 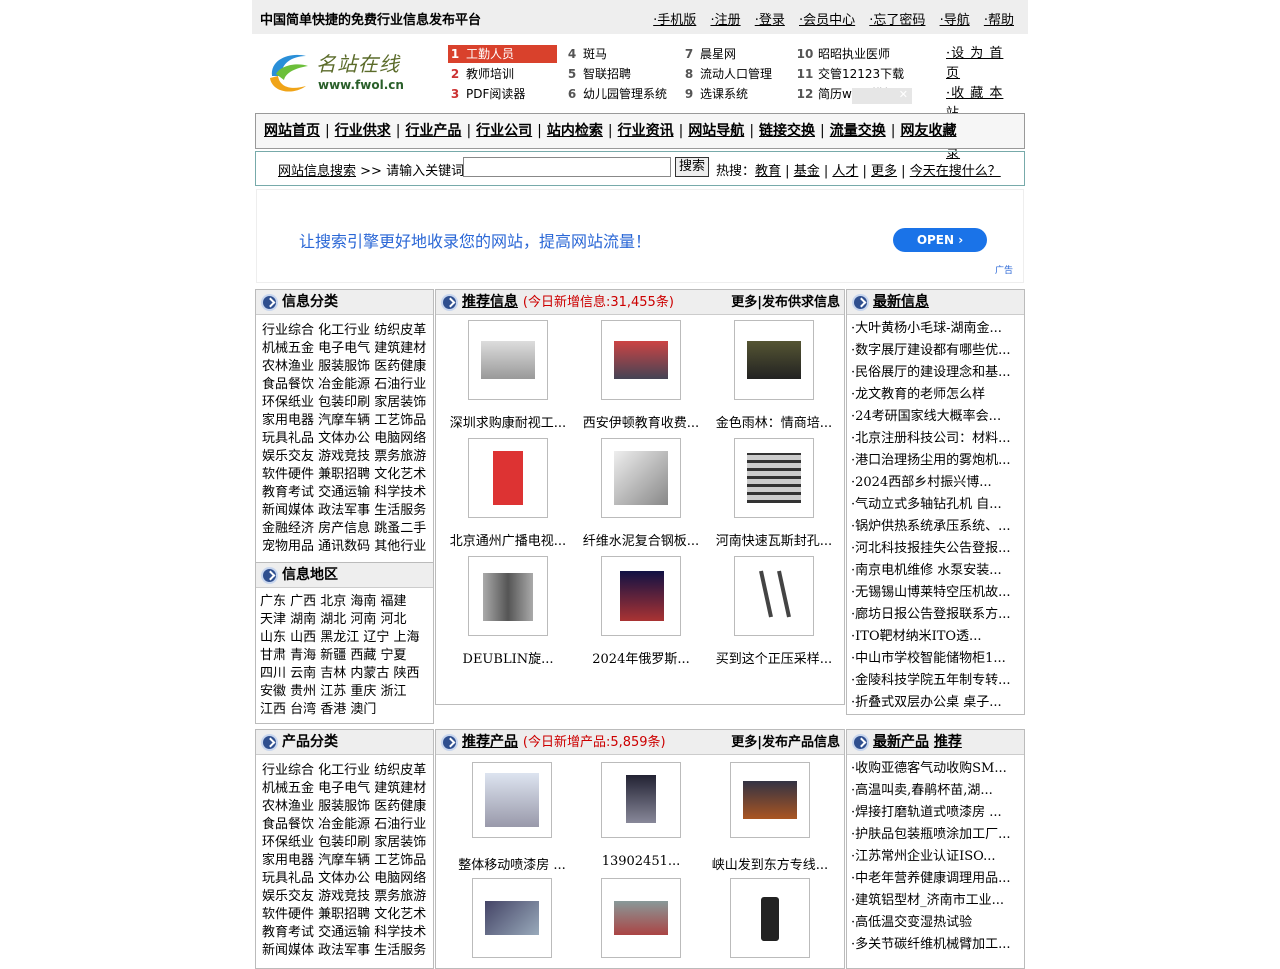 I want to click on nav-link-exchange: 链接交换, so click(x=787, y=131).